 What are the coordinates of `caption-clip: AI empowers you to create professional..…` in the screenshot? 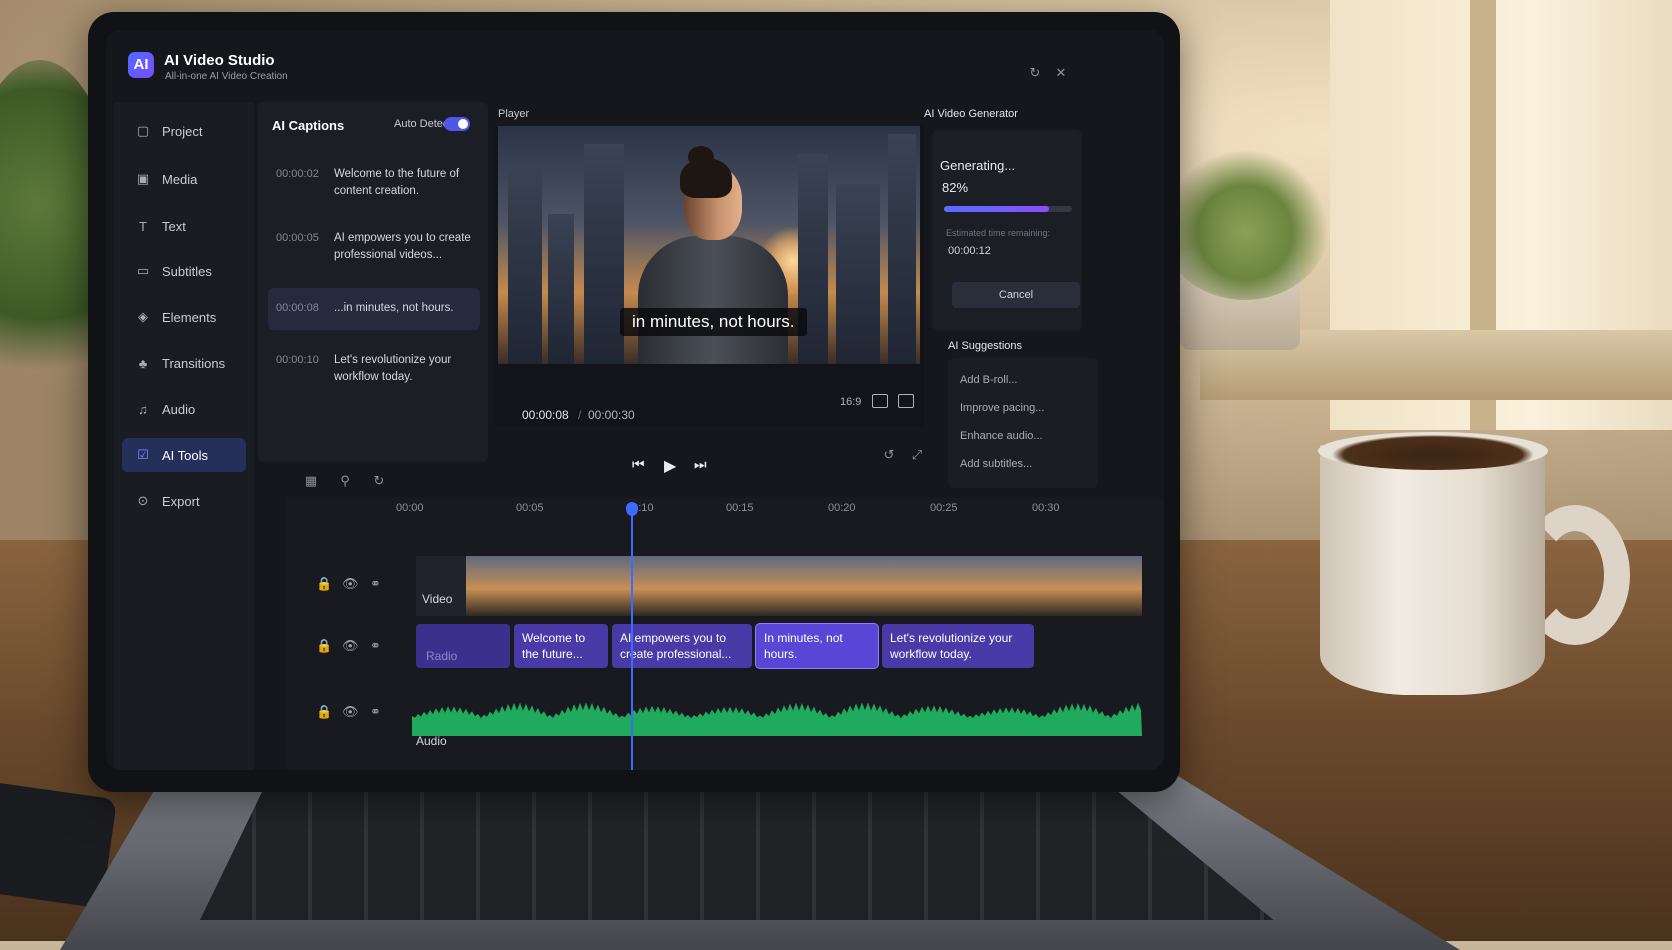 It's located at (682, 646).